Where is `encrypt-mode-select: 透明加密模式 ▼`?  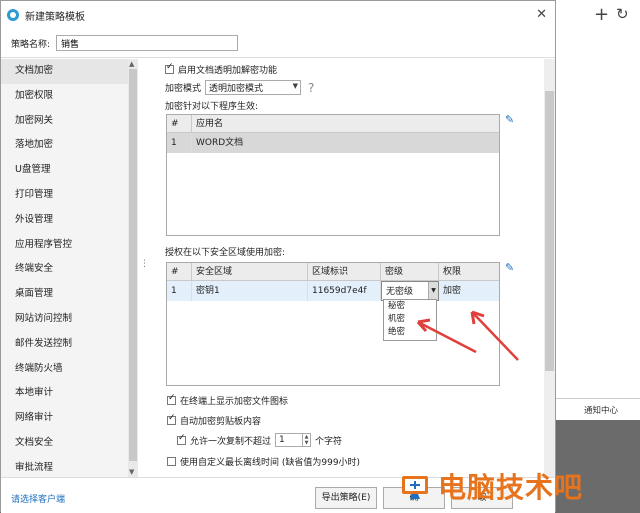
encrypt-mode-select: 透明加密模式 ▼ is located at coordinates (253, 87).